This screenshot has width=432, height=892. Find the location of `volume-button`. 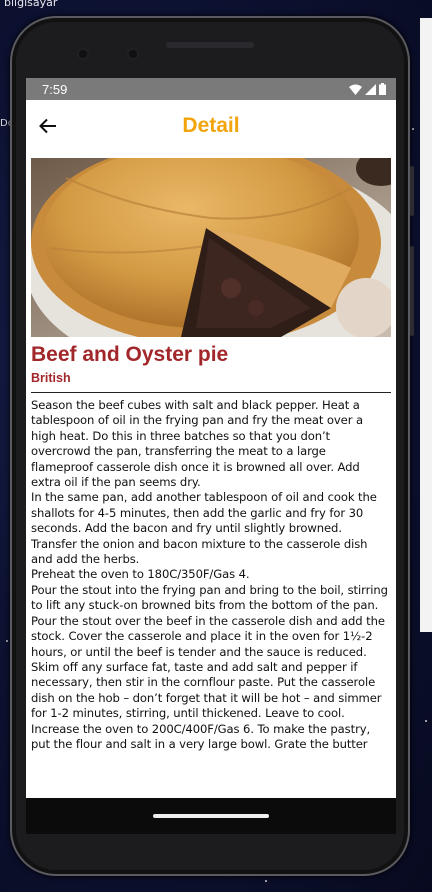

volume-button is located at coordinates (412, 291).